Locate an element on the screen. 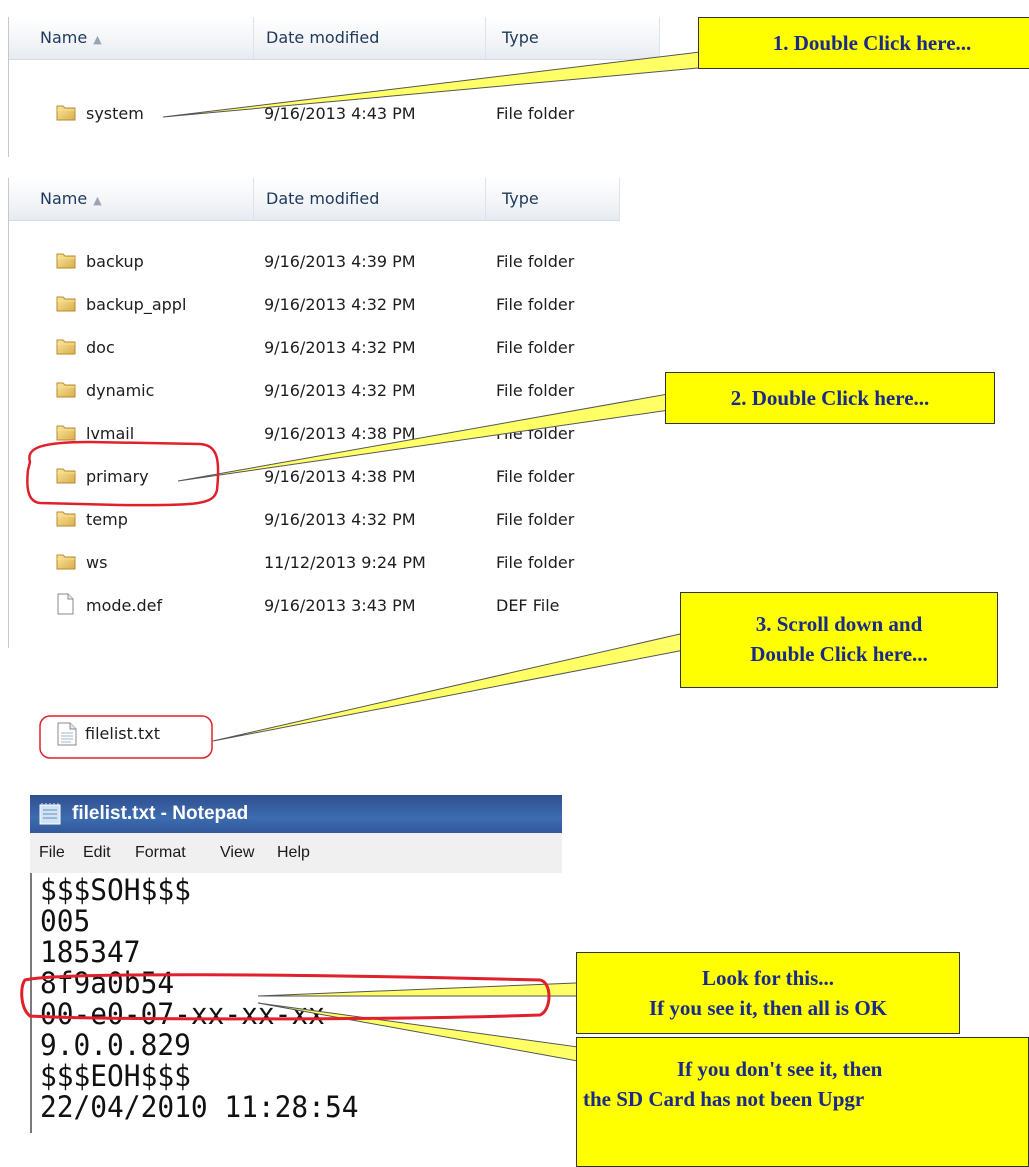 The height and width of the screenshot is (1167, 1029). menu-file: File is located at coordinates (52, 853).